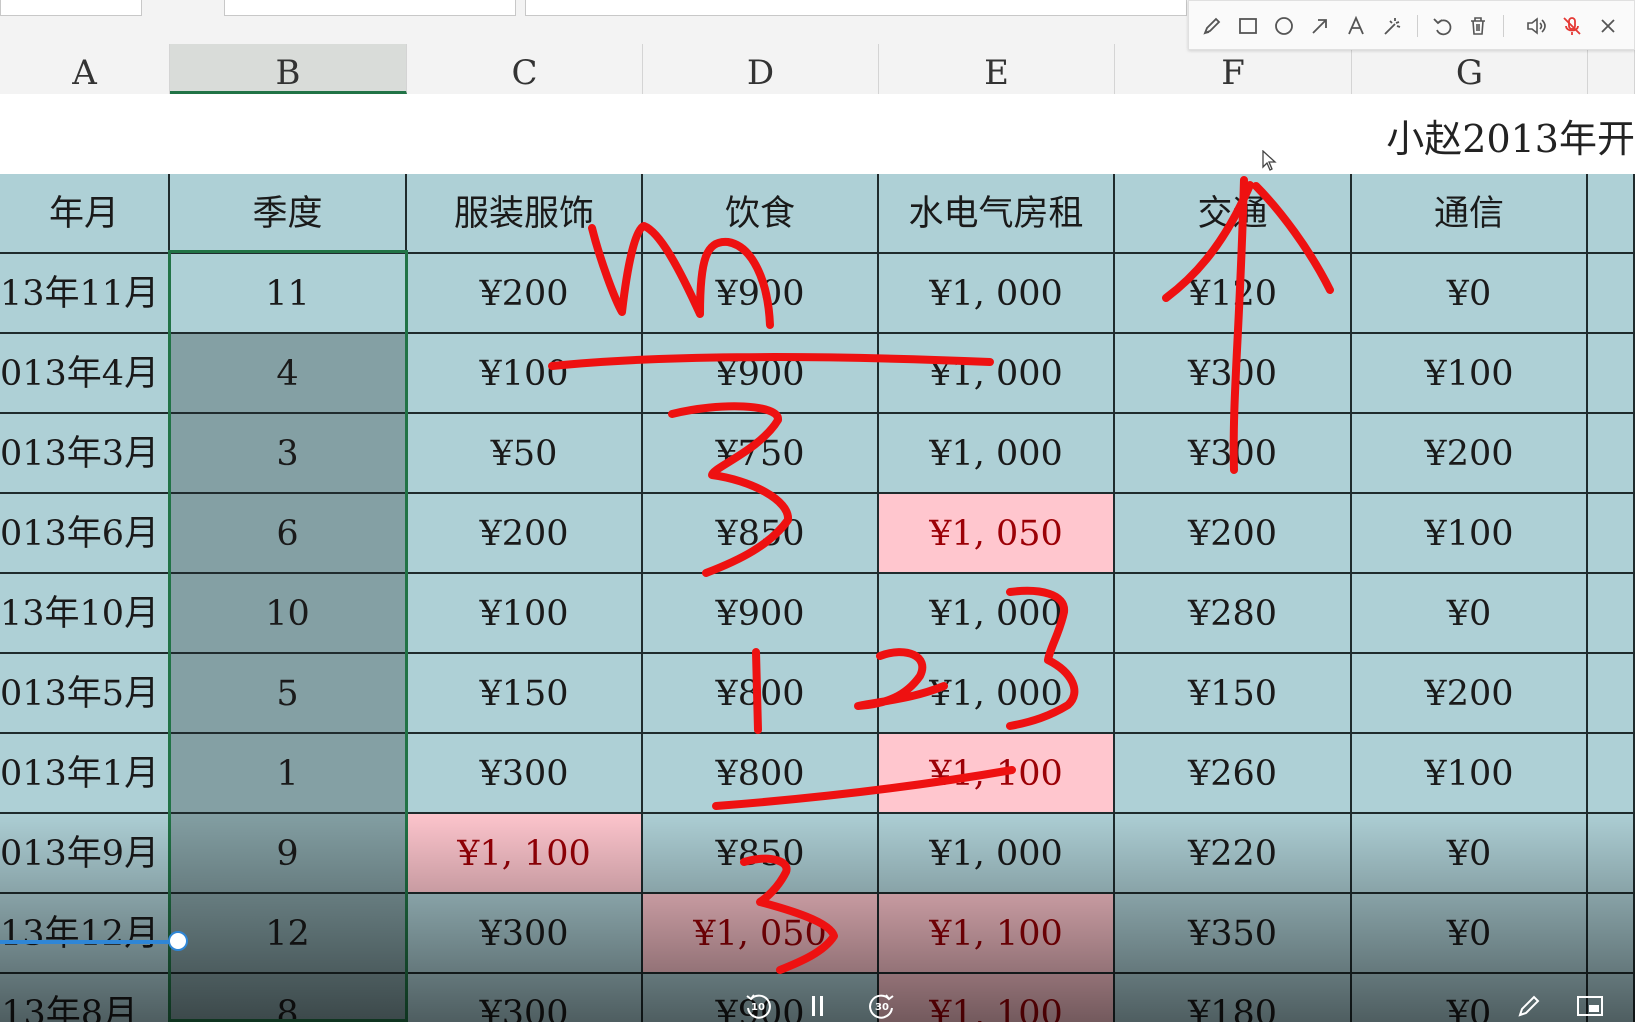  I want to click on circle-icon, so click(1284, 26).